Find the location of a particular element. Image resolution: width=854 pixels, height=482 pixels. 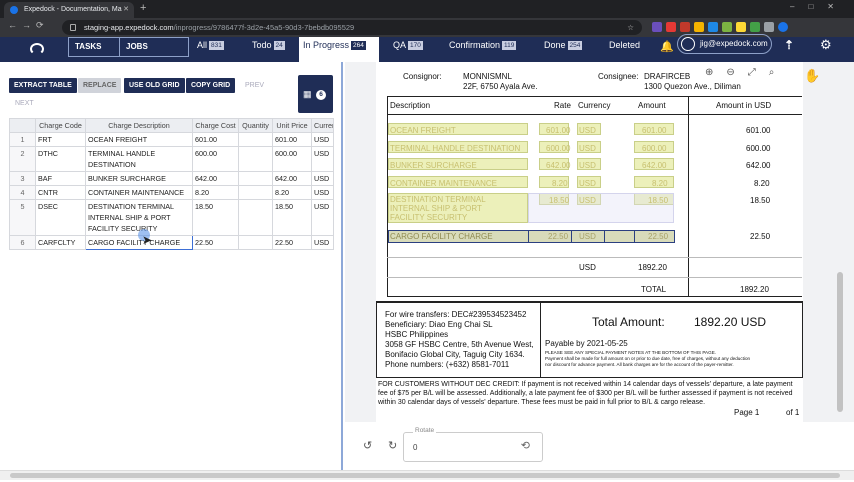

line-currency: USD is located at coordinates (587, 130).